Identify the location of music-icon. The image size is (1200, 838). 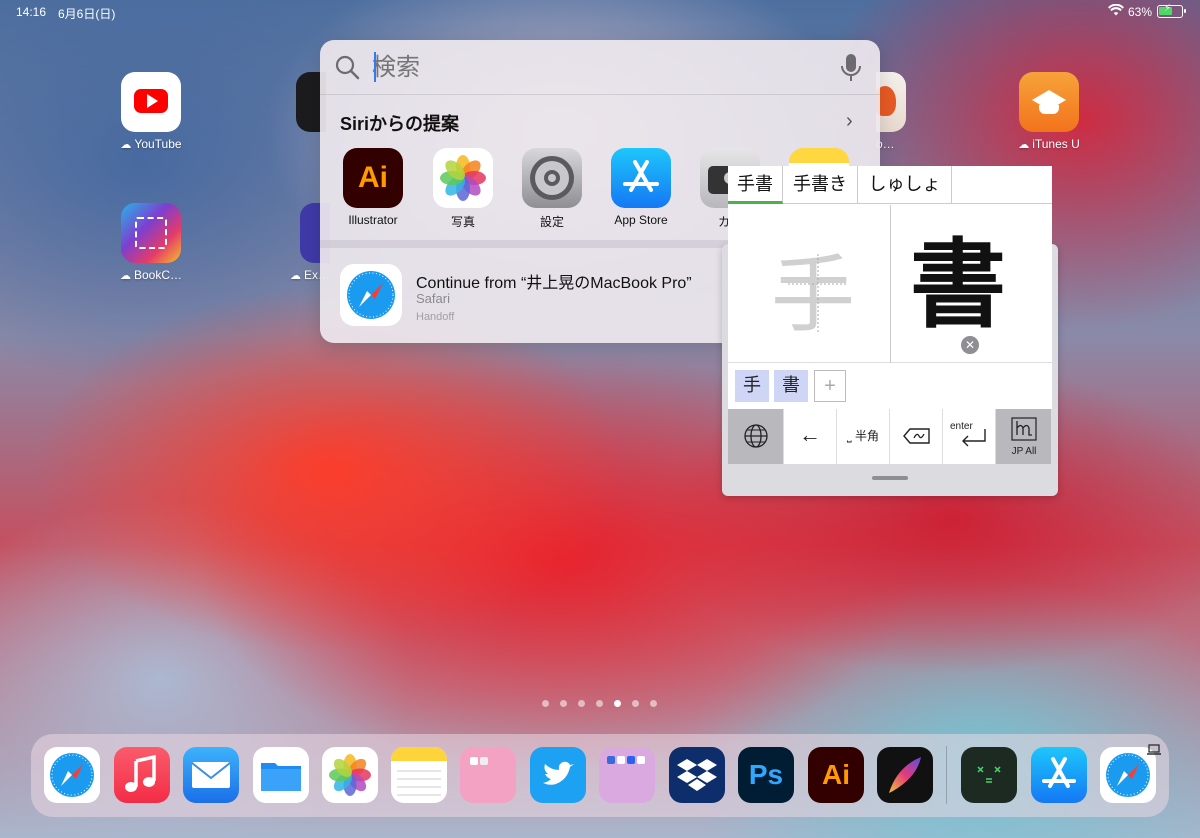
(140, 773).